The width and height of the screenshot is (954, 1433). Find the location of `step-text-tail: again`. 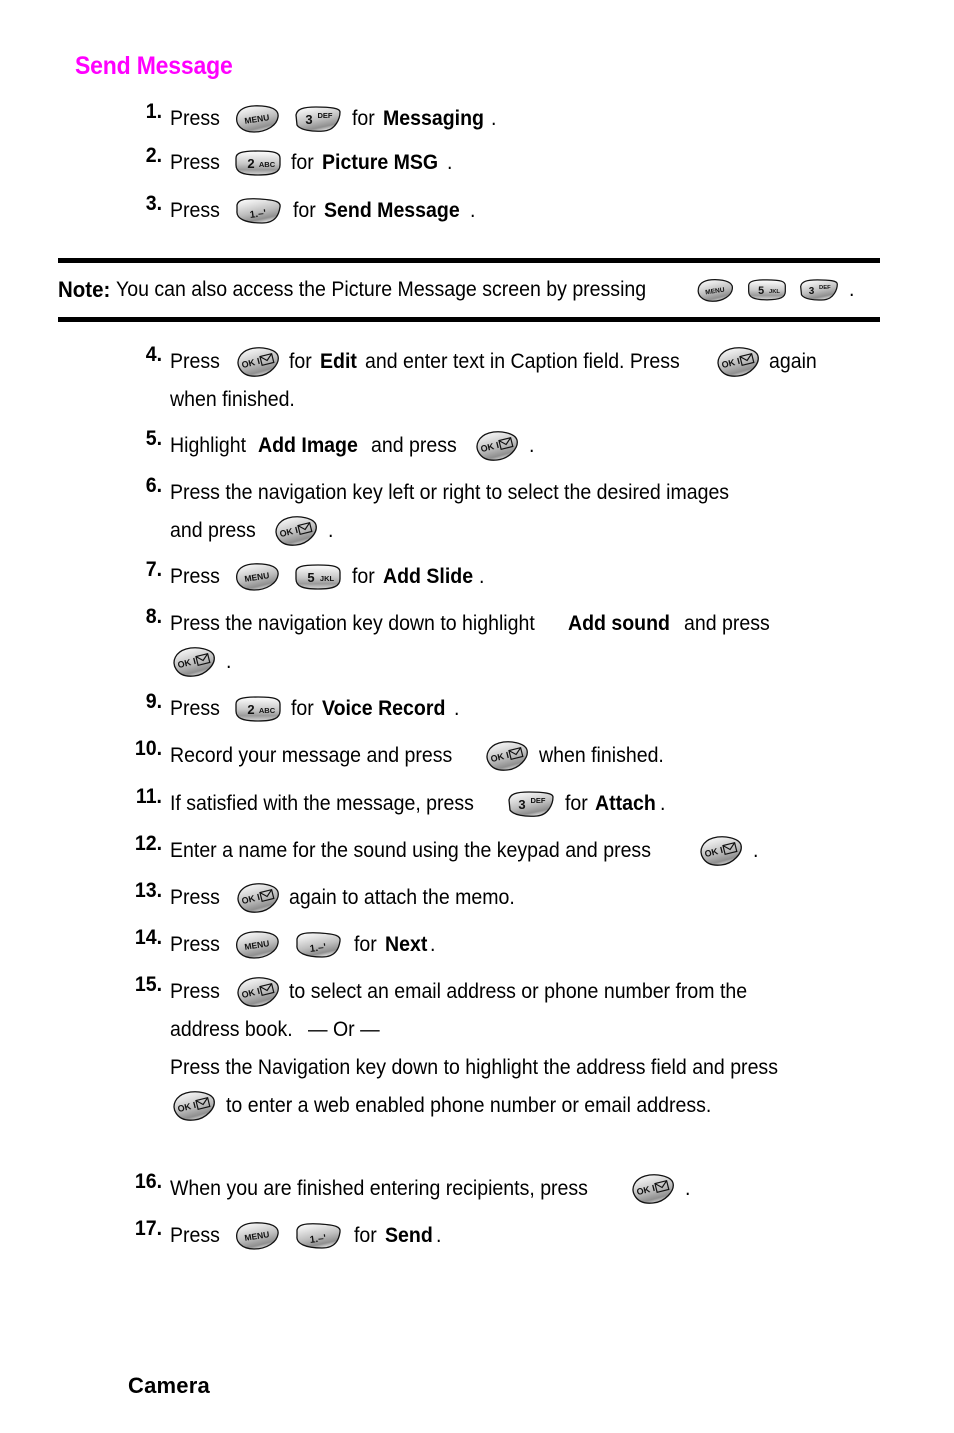

step-text-tail: again is located at coordinates (793, 361).